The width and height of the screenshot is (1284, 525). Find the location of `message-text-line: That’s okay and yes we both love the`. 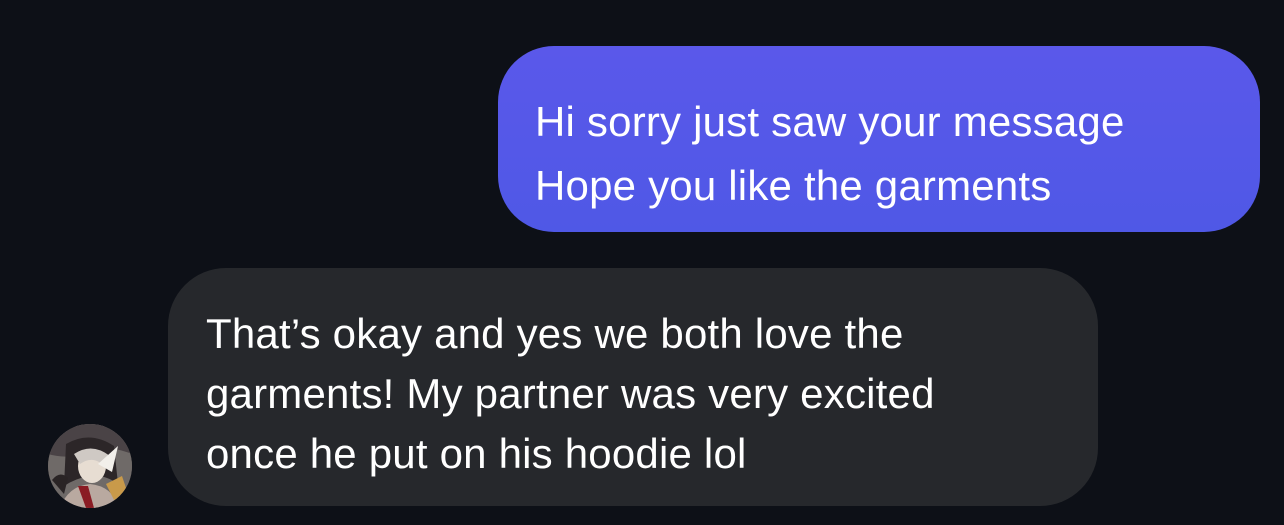

message-text-line: That’s okay and yes we both love the is located at coordinates (555, 333).